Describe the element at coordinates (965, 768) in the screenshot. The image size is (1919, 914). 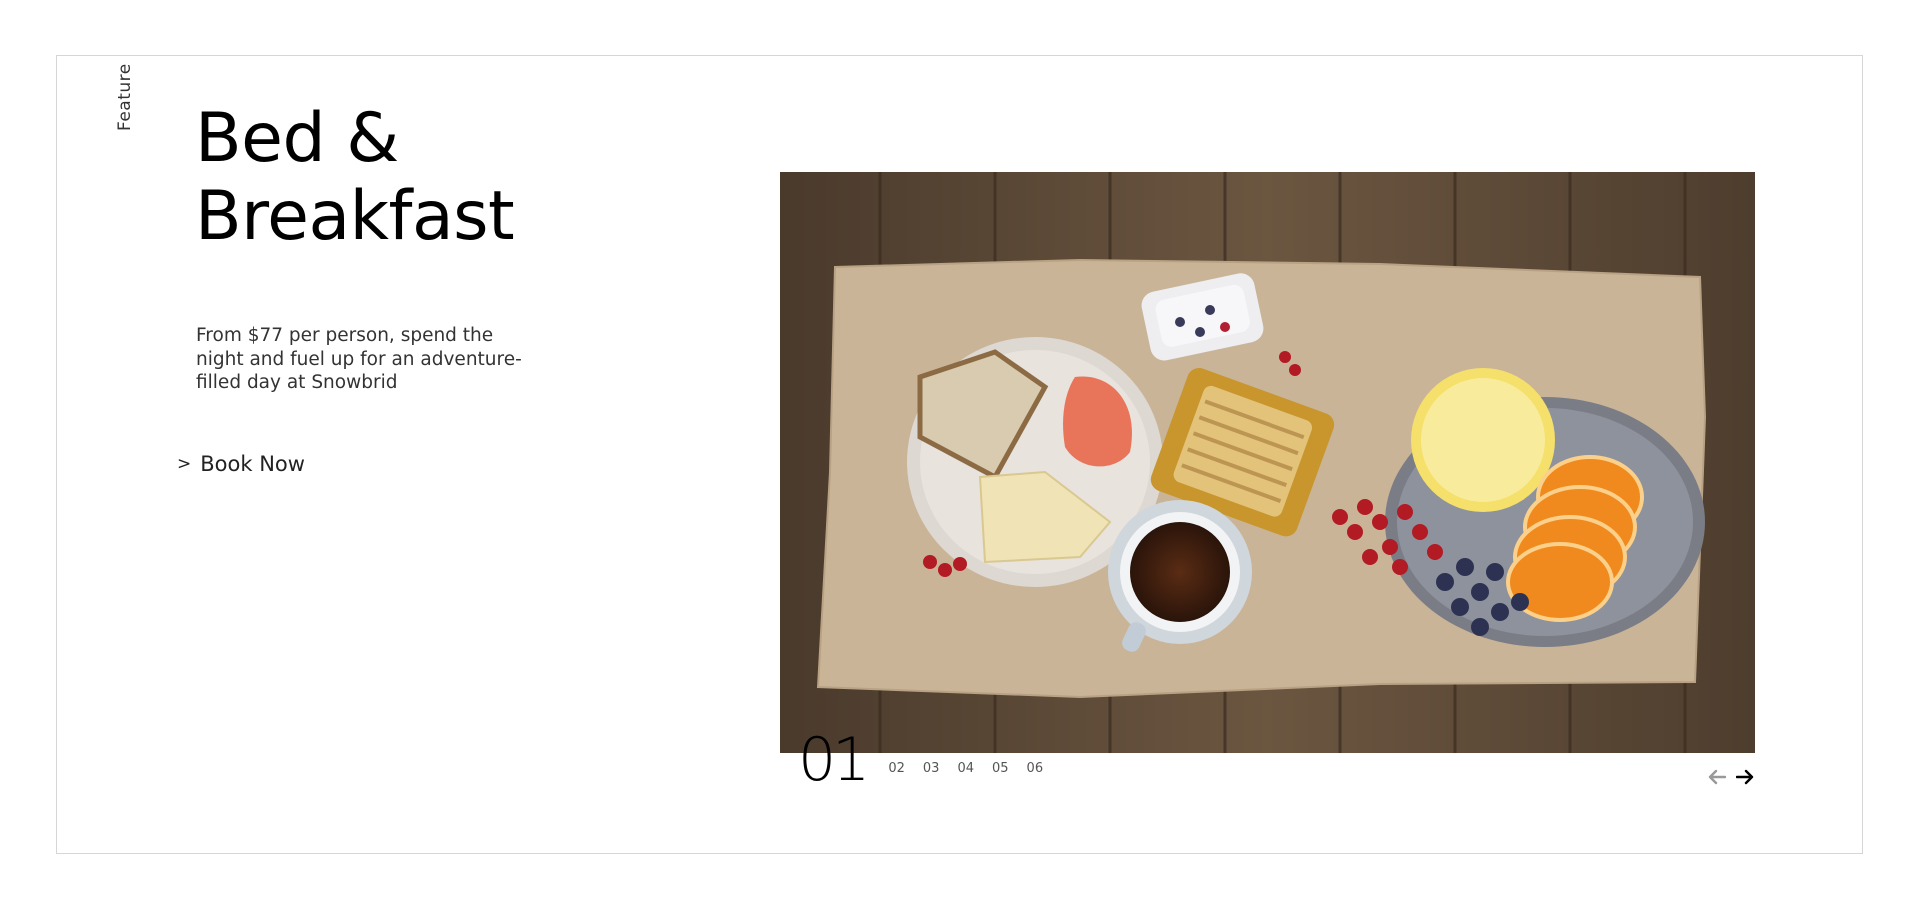
I see `slide-04-link: 04` at that location.